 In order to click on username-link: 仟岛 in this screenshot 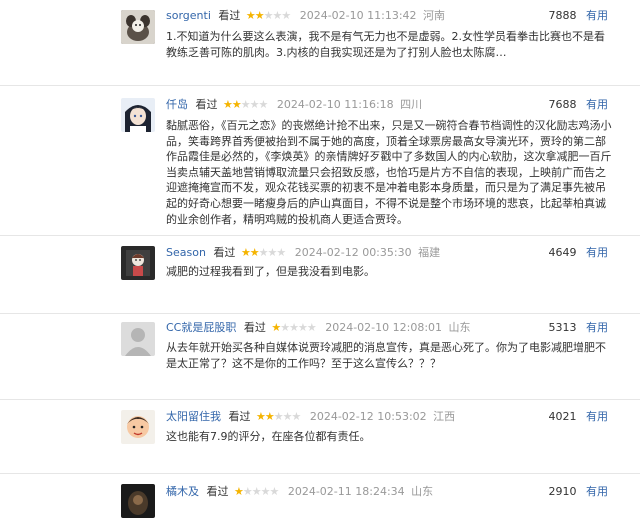, I will do `click(177, 104)`.